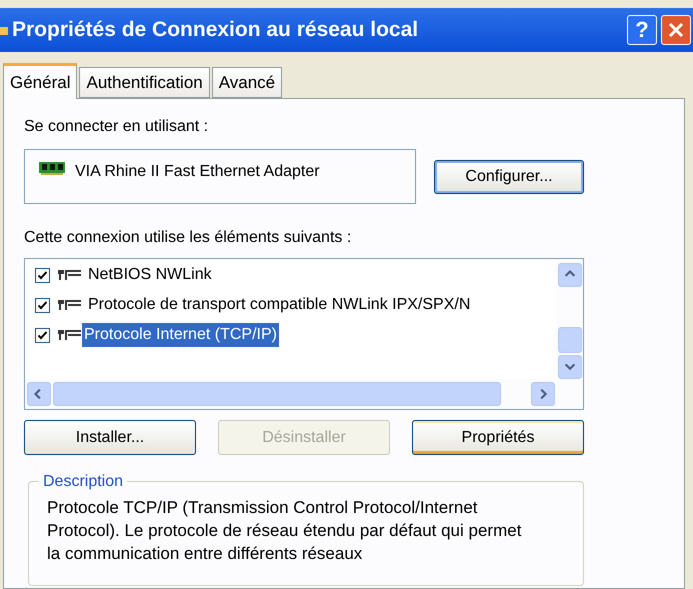 This screenshot has height=589, width=693. Describe the element at coordinates (117, 127) in the screenshot. I see `connect-using-label: Se connecter en utilisant :` at that location.